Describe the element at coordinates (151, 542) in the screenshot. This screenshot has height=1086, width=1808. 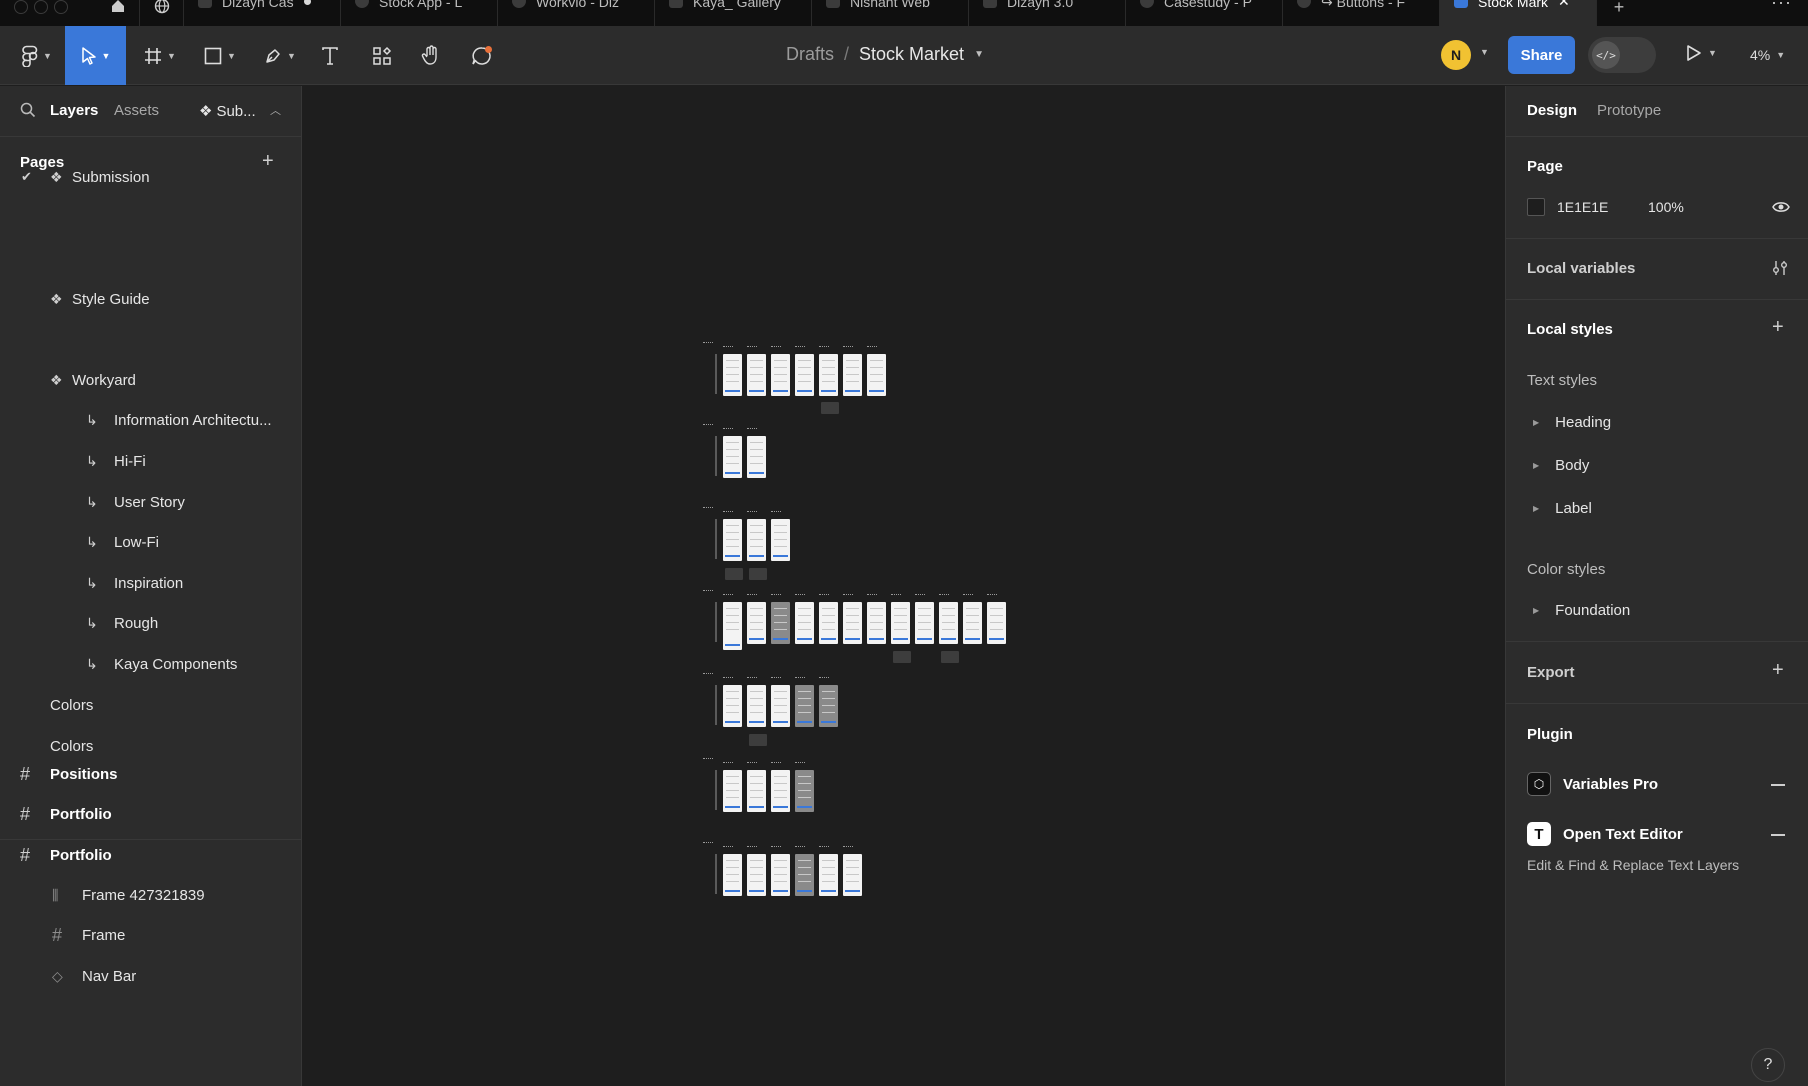
I see `page-item: ↳ Low-Fi` at that location.